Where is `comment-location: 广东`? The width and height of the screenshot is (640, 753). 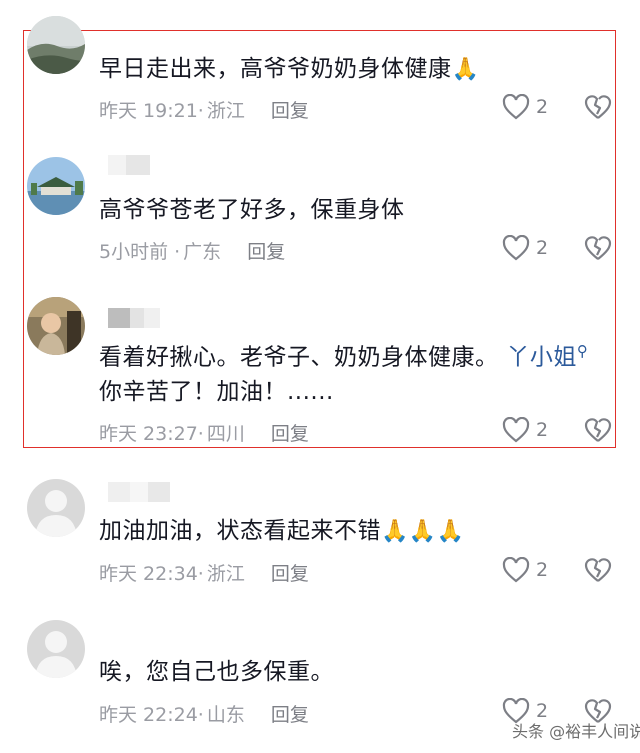
comment-location: 广东 is located at coordinates (202, 252).